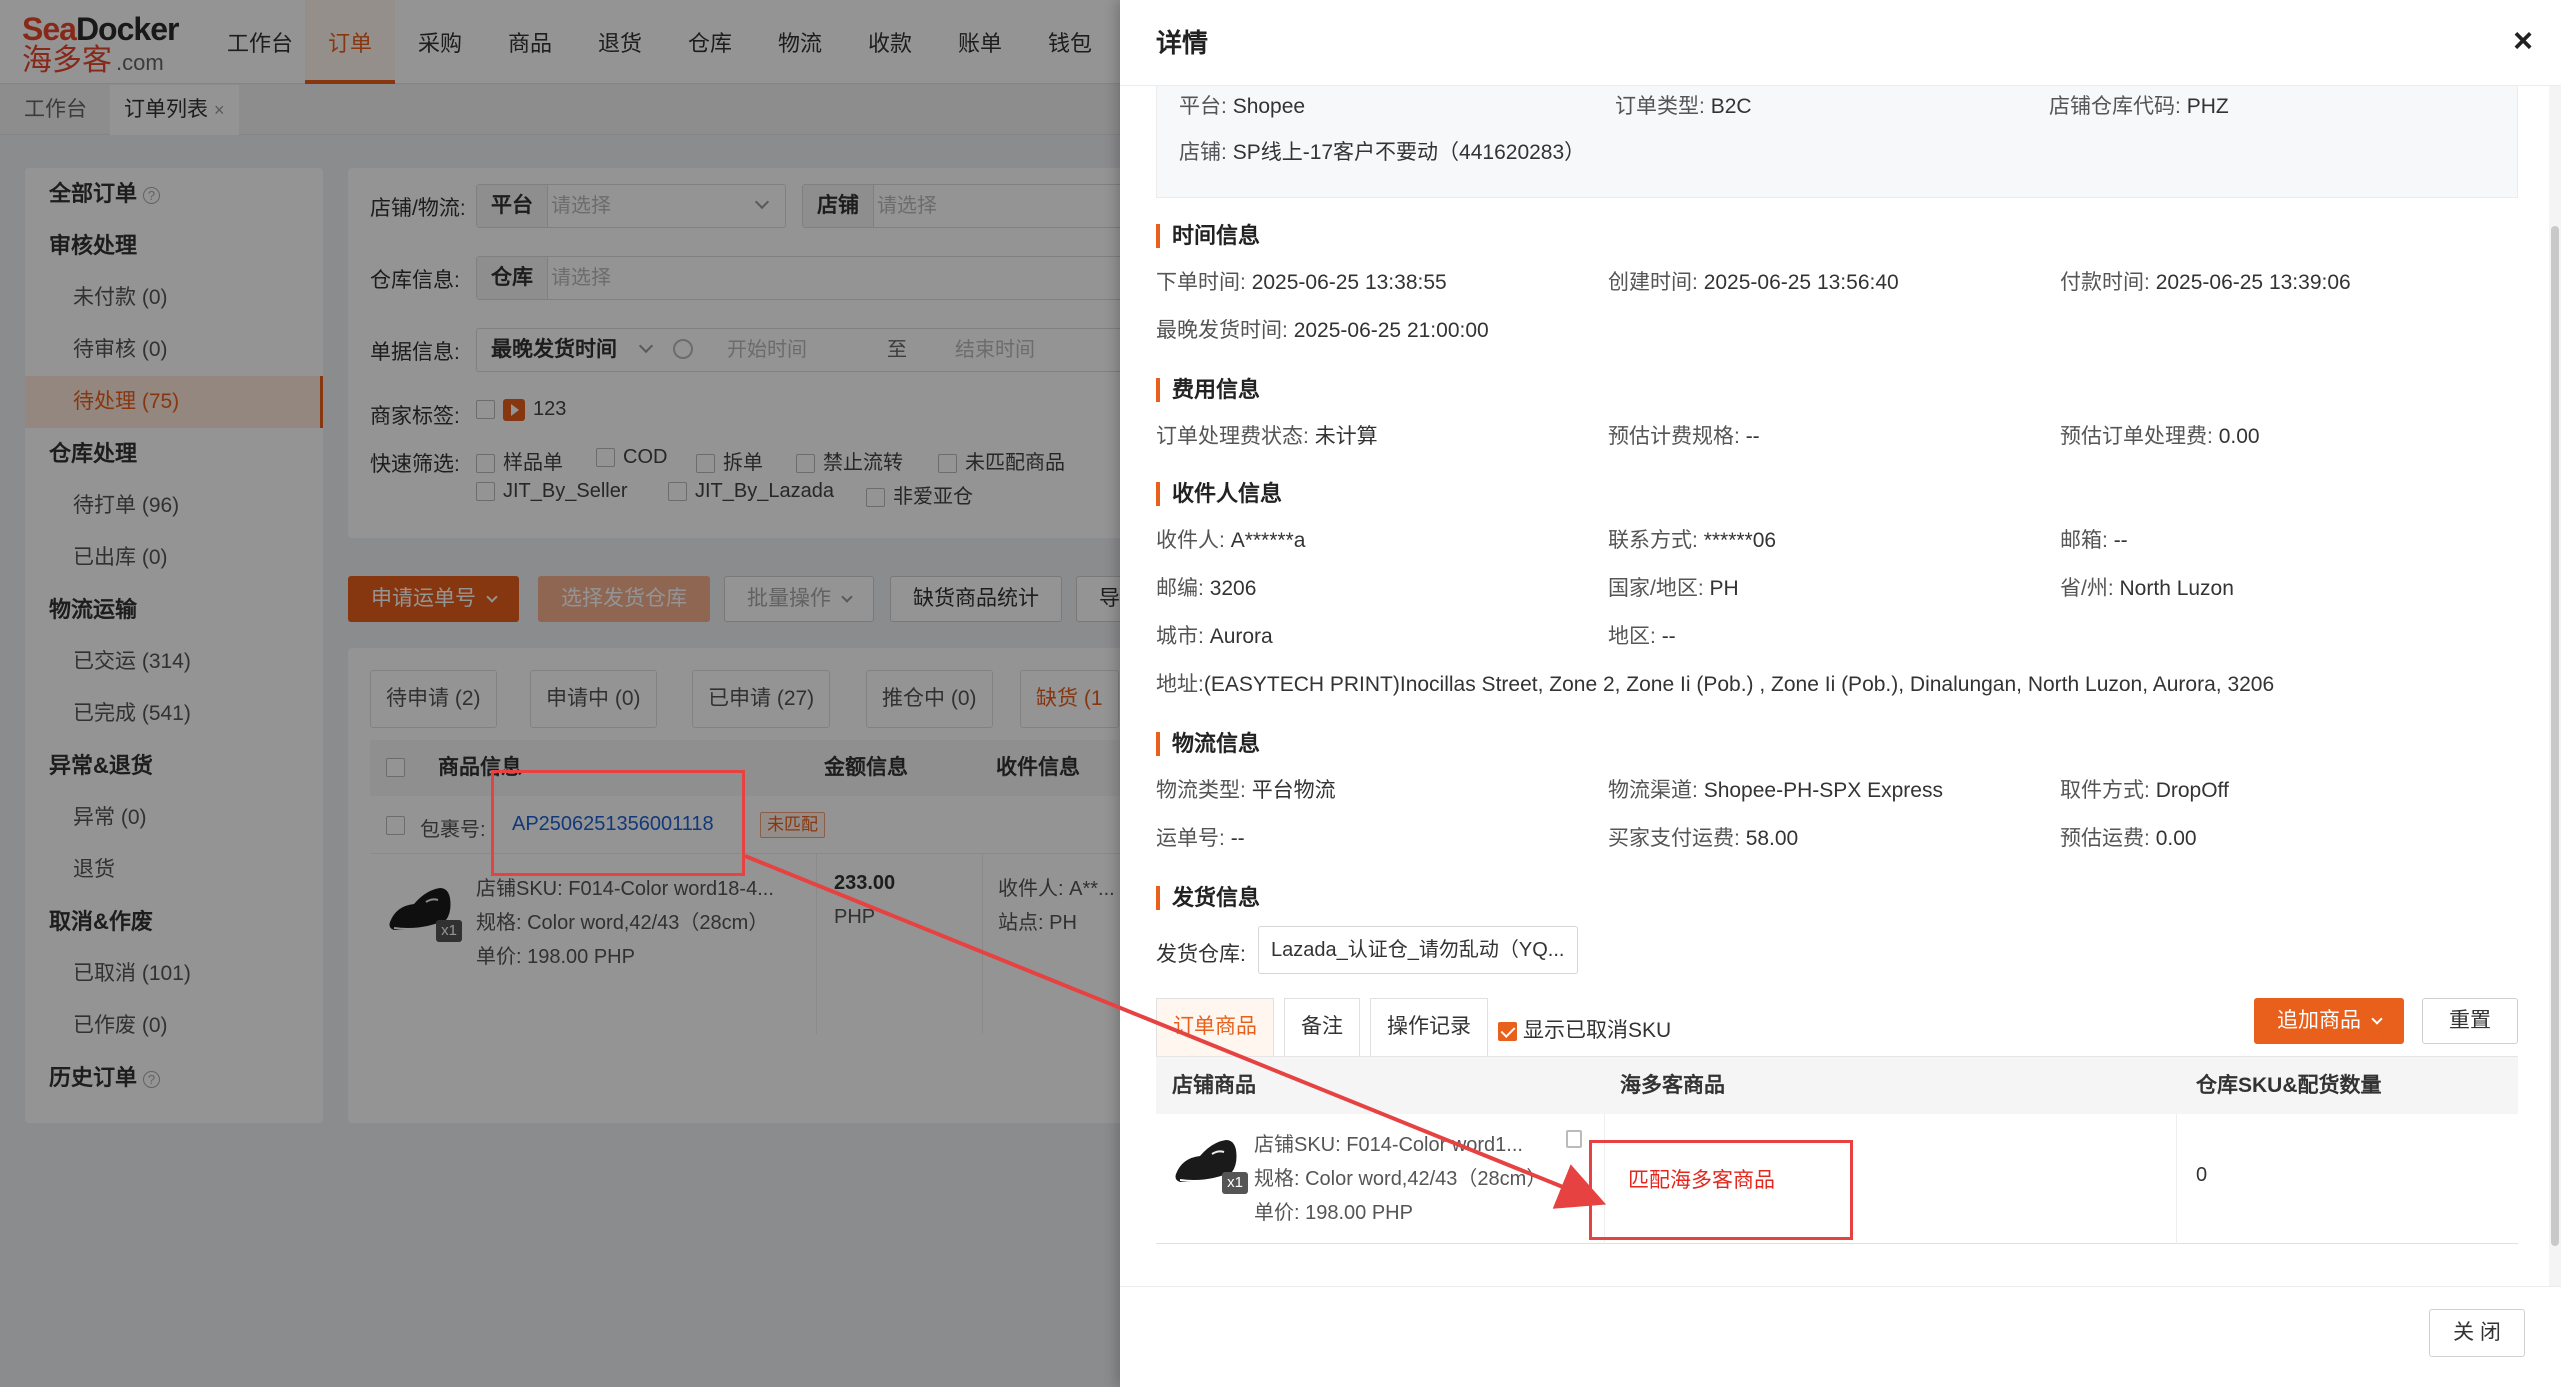 This screenshot has height=1387, width=2561. What do you see at coordinates (1721, 1190) in the screenshot?
I see `annotation-box-match` at bounding box center [1721, 1190].